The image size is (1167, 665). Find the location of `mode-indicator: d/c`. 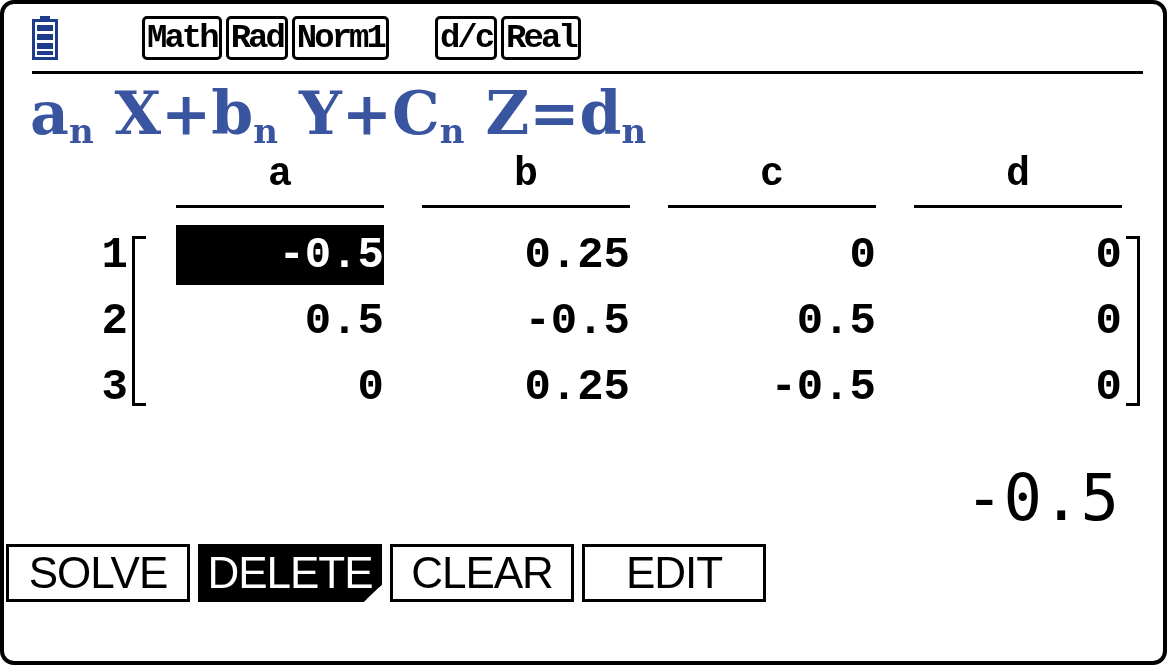

mode-indicator: d/c is located at coordinates (466, 37).